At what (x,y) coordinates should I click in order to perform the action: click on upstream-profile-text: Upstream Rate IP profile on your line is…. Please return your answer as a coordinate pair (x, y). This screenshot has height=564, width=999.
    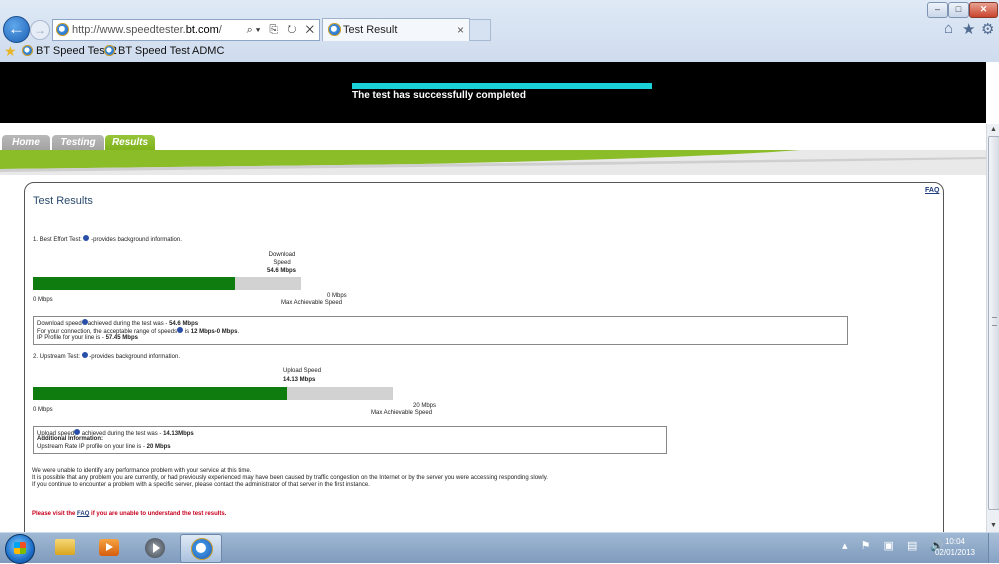
    Looking at the image, I should click on (92, 447).